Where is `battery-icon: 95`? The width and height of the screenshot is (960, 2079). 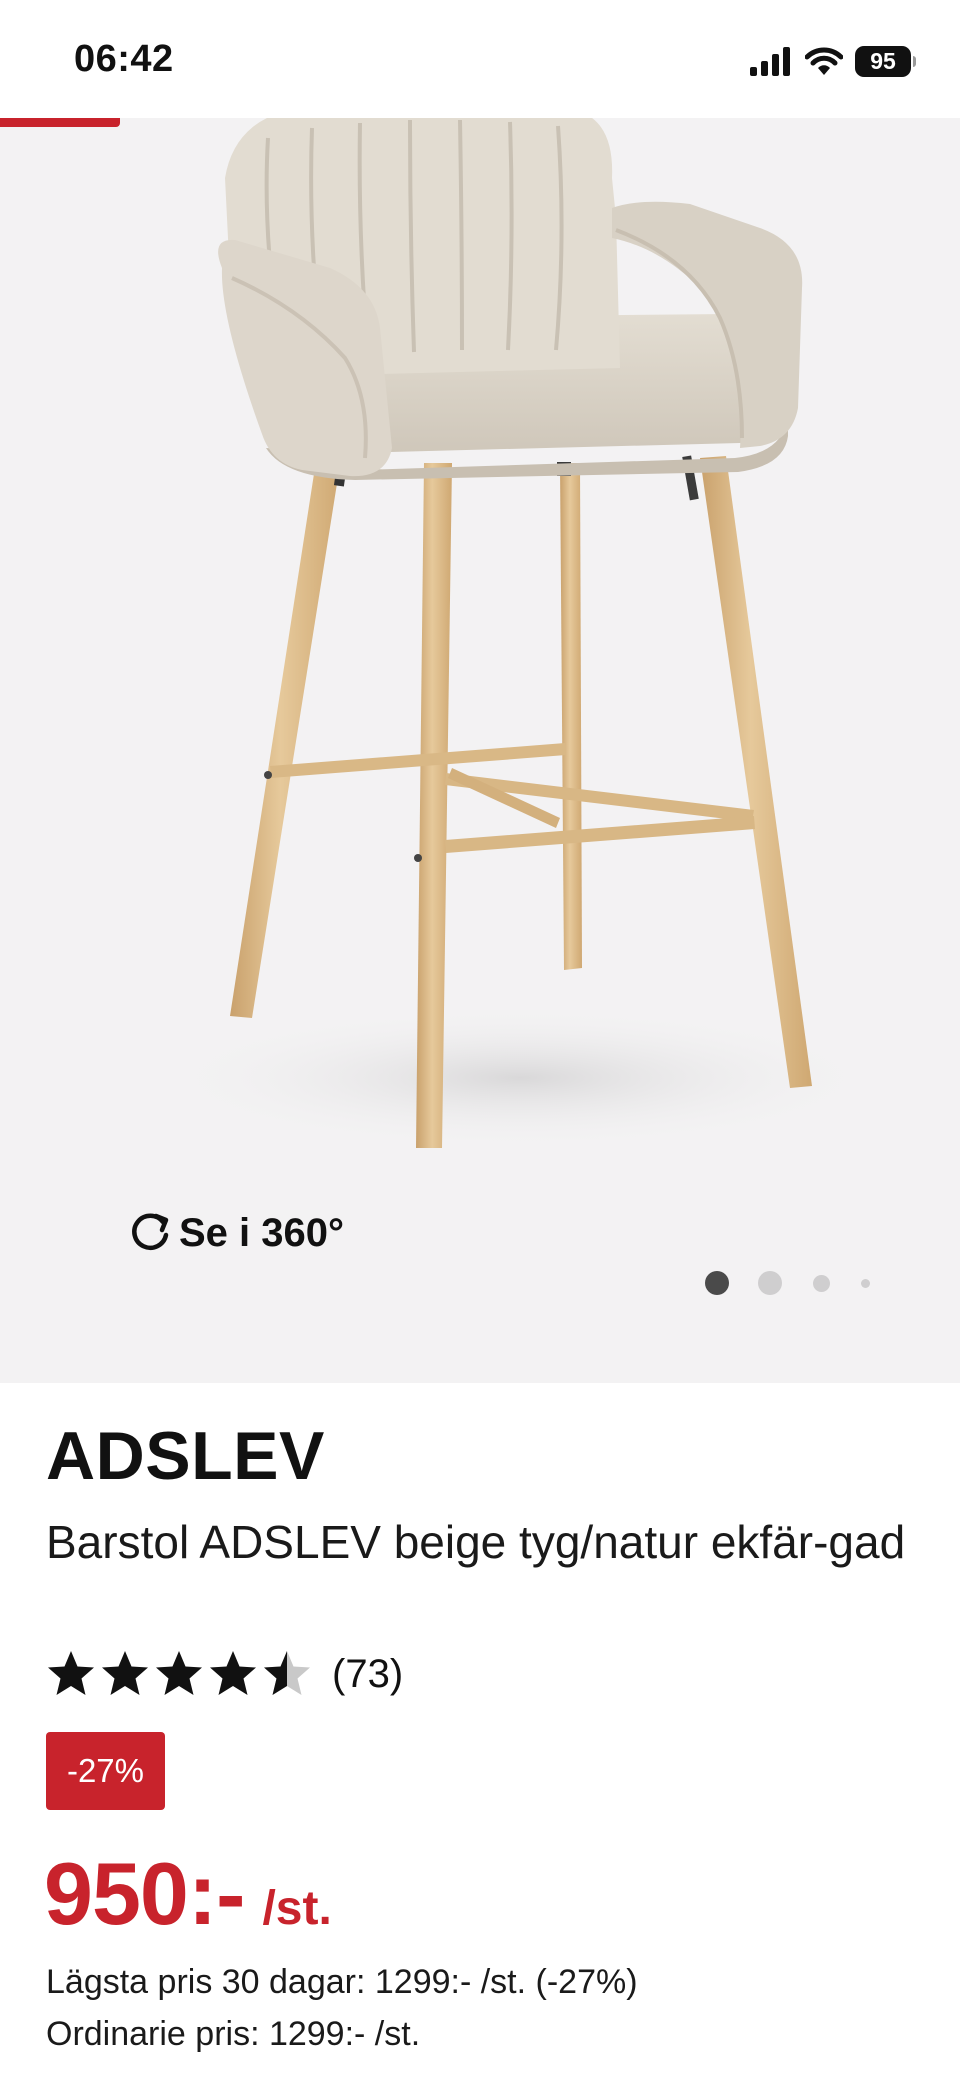 battery-icon: 95 is located at coordinates (885, 61).